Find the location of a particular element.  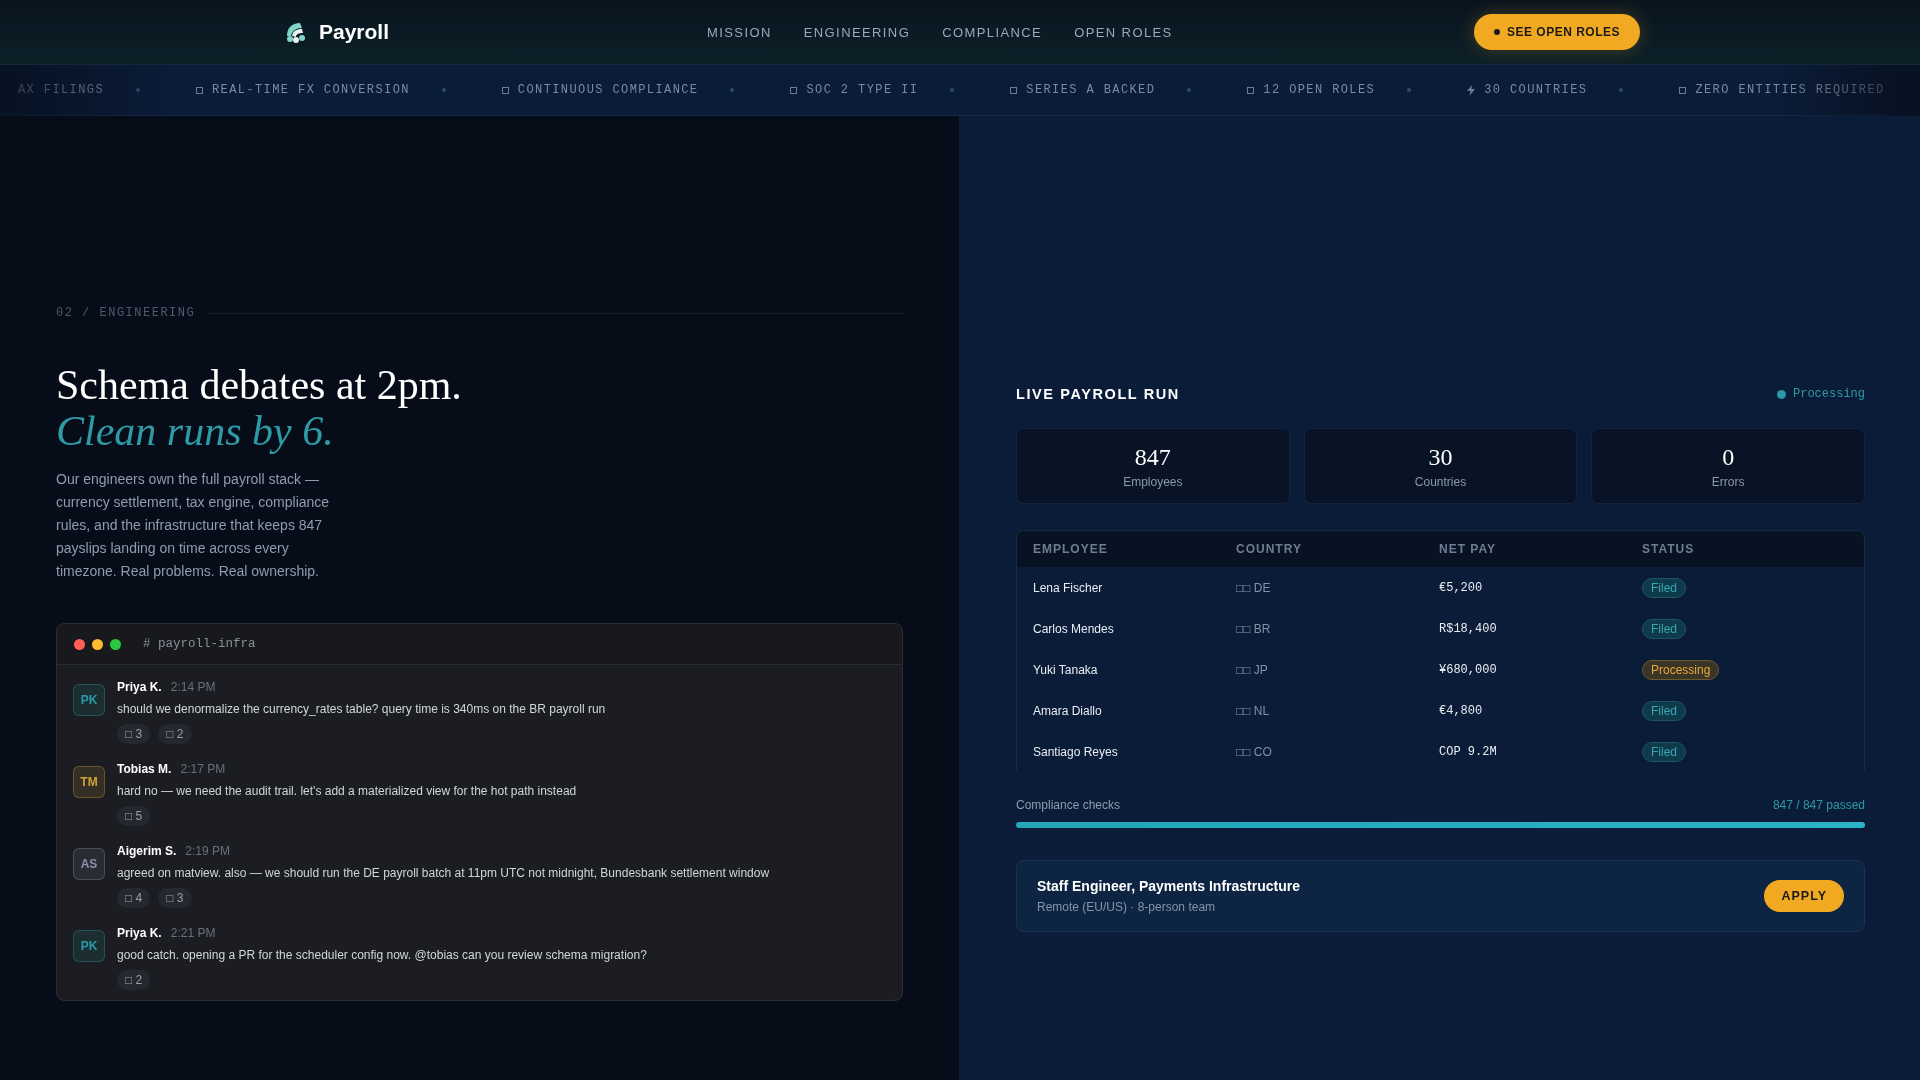

ticker-text: 30 COUNTRIES is located at coordinates (1536, 90).